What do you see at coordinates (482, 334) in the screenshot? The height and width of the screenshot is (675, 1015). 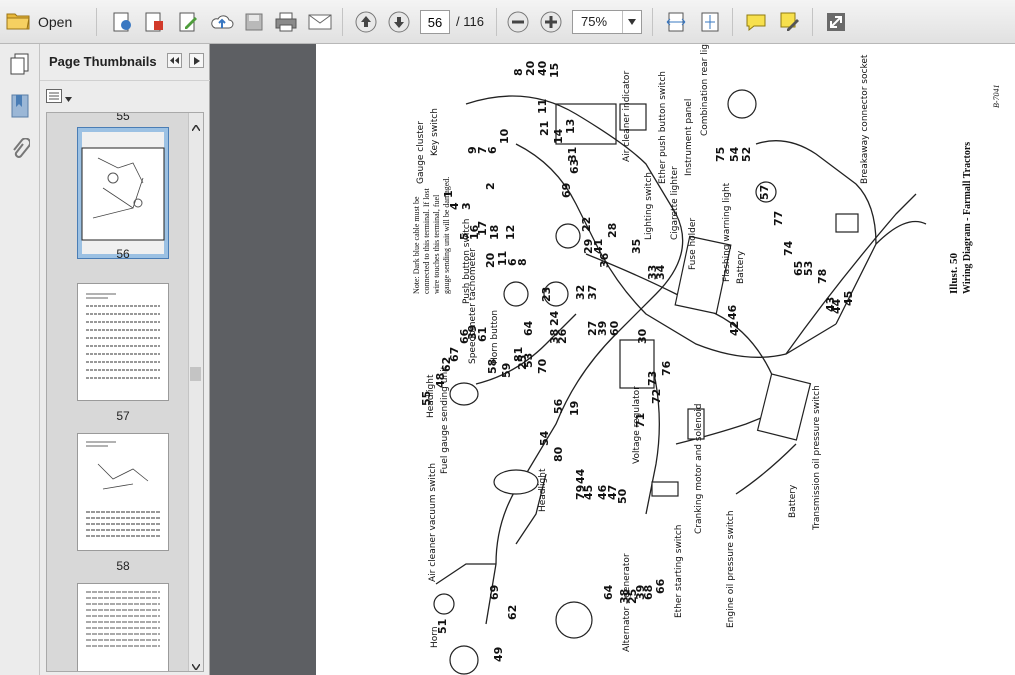 I see `callout-number: 61` at bounding box center [482, 334].